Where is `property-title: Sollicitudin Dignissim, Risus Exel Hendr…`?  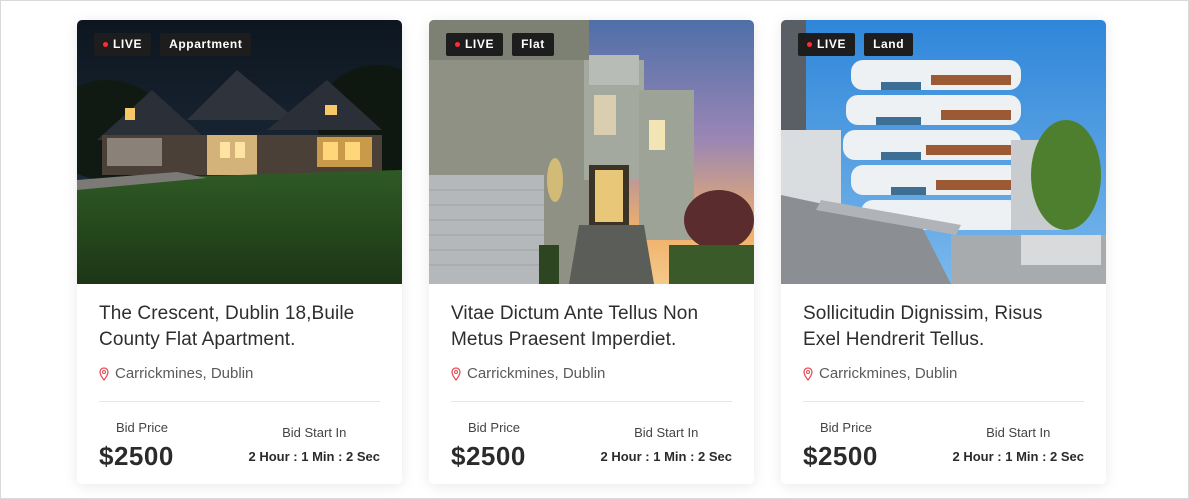 property-title: Sollicitudin Dignissim, Risus Exel Hendr… is located at coordinates (943, 327).